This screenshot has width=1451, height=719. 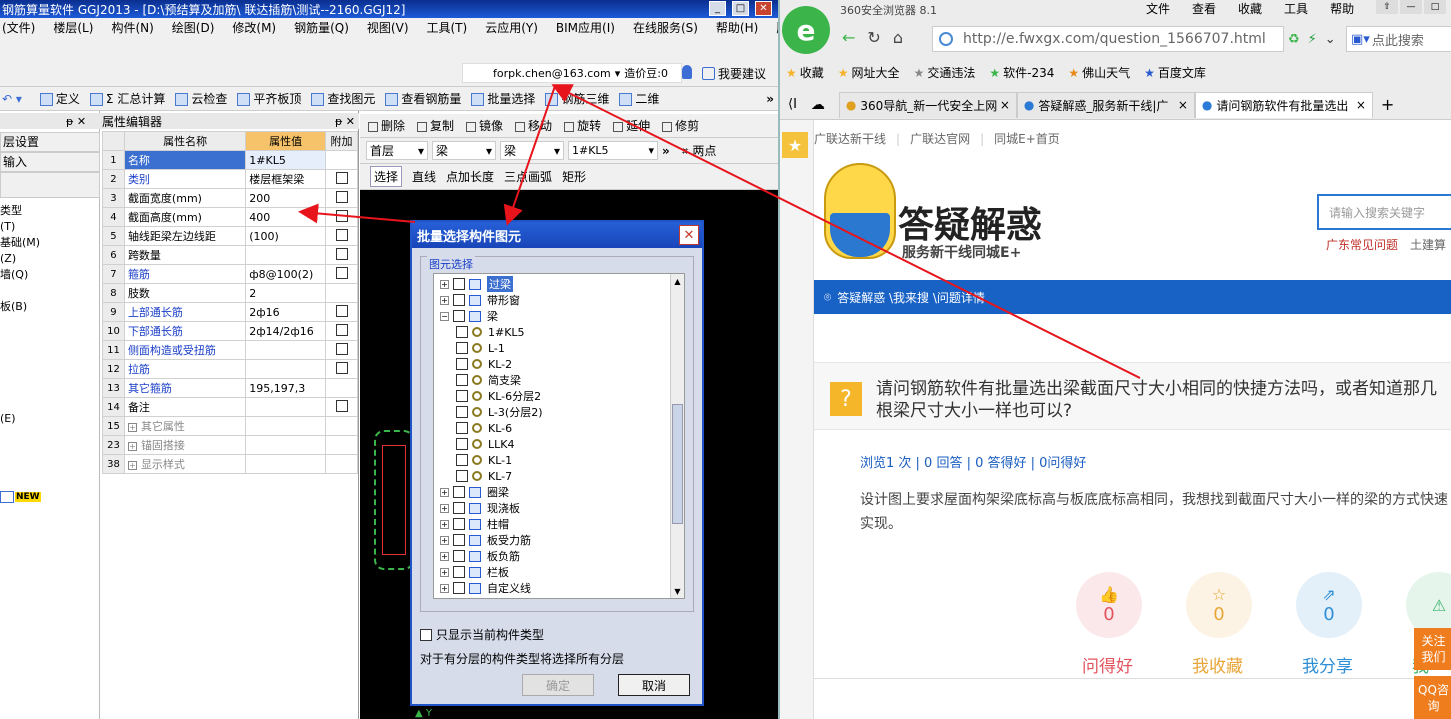 I want to click on property-value: 2ф14/2ф16, so click(x=286, y=331).